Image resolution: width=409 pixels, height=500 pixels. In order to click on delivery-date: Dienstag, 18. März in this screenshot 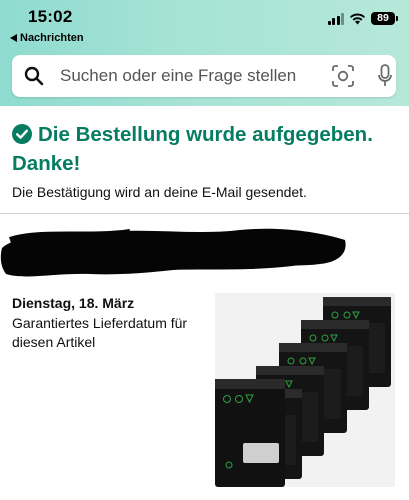, I will do `click(73, 303)`.